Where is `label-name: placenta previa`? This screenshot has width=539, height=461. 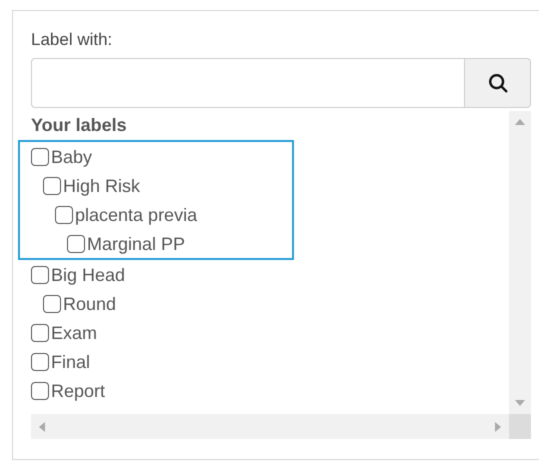
label-name: placenta previa is located at coordinates (136, 215).